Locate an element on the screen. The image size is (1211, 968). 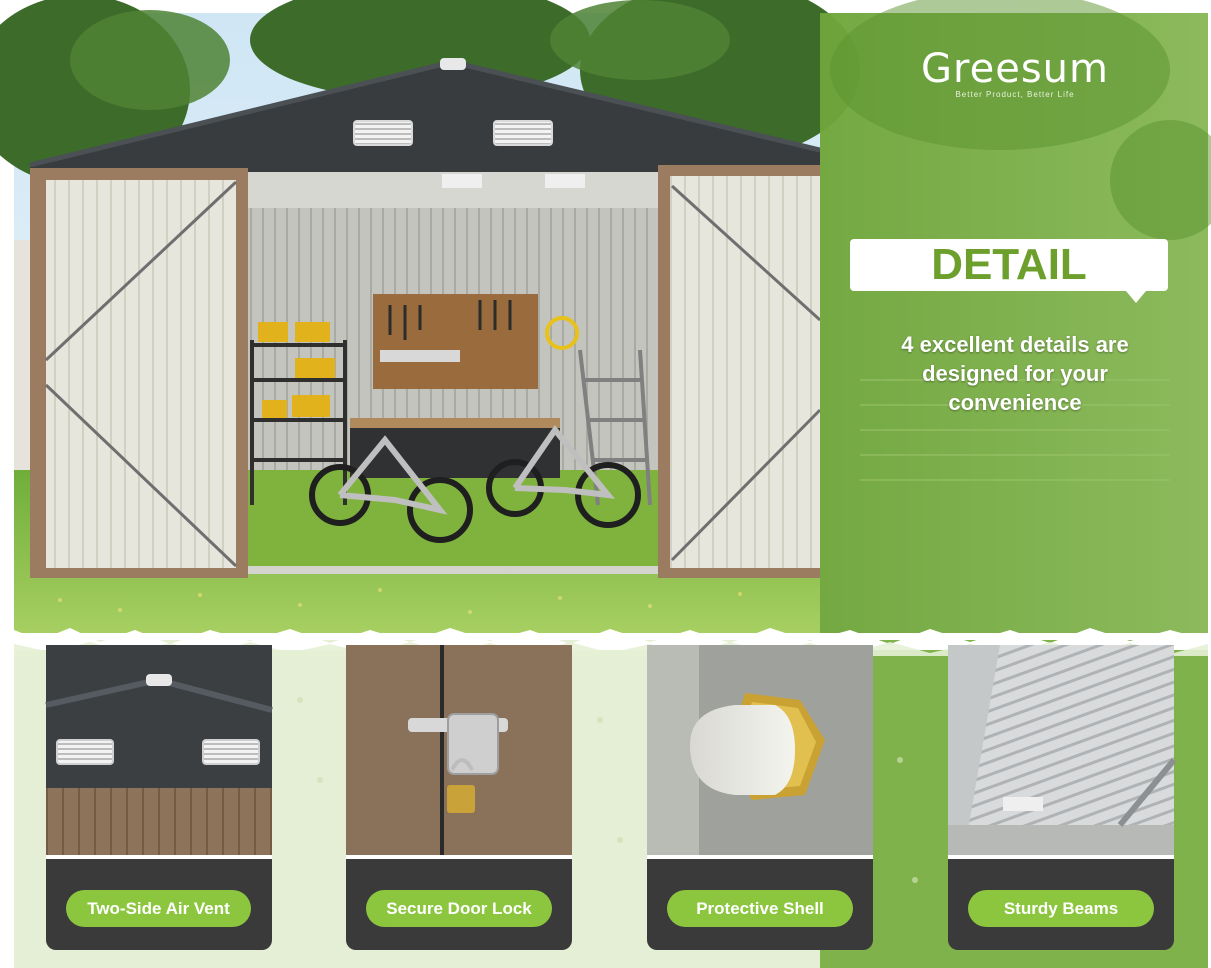
brand-tagline: Better Product, Better Life is located at coordinates (1015, 94).